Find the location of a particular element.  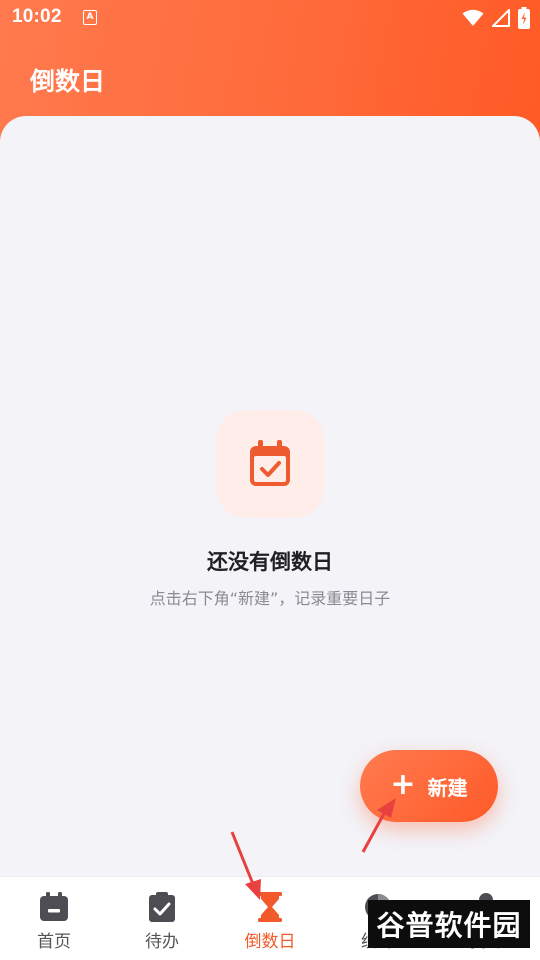

page-title: 倒数日 is located at coordinates (68, 81).